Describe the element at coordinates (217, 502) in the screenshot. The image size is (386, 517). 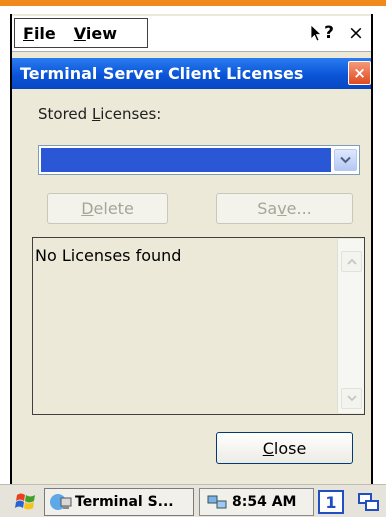
I see `network-icon` at that location.